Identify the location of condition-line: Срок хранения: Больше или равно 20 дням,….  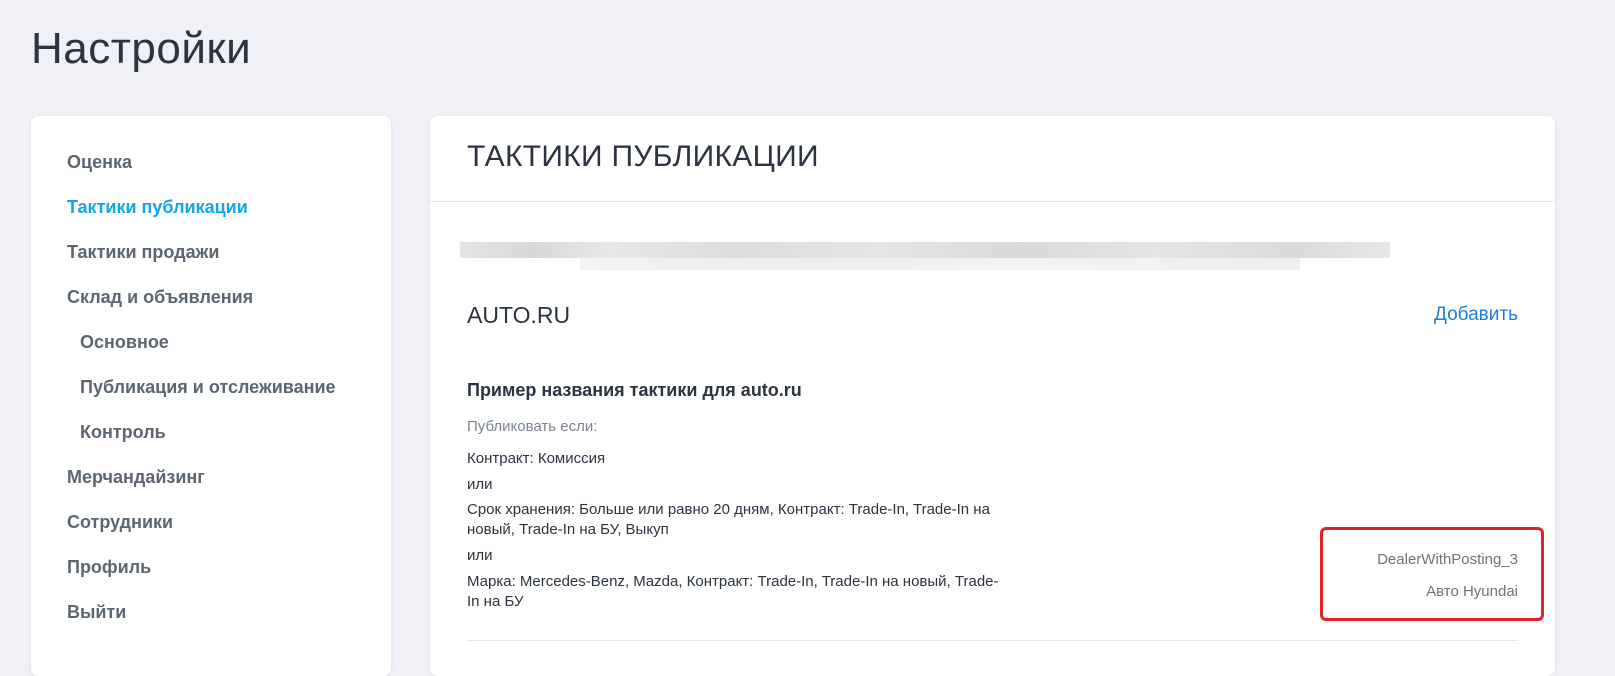
(728, 519).